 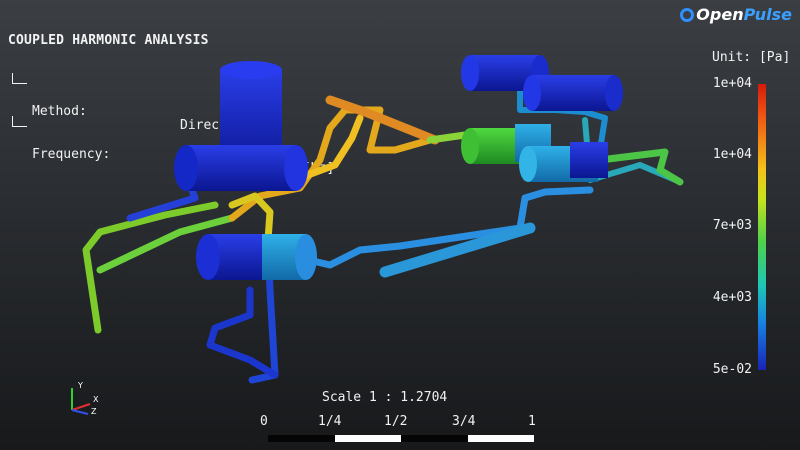 I want to click on scale-bar, so click(x=401, y=438).